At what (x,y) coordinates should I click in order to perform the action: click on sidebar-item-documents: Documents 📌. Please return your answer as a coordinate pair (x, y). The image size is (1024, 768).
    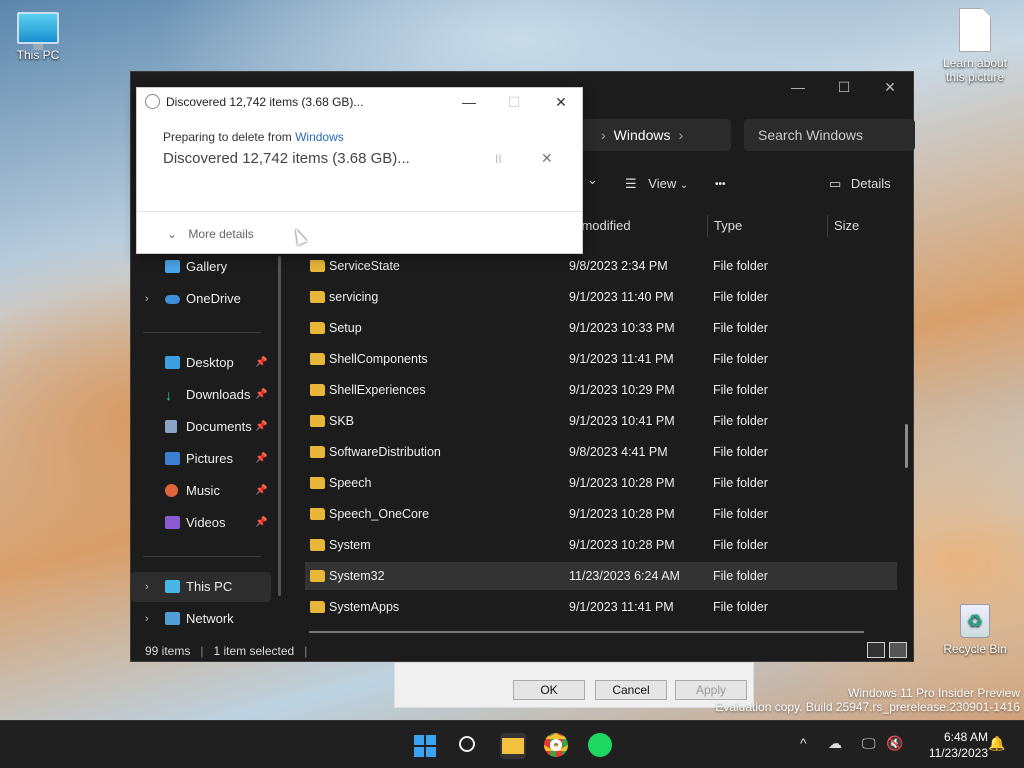
    Looking at the image, I should click on (201, 427).